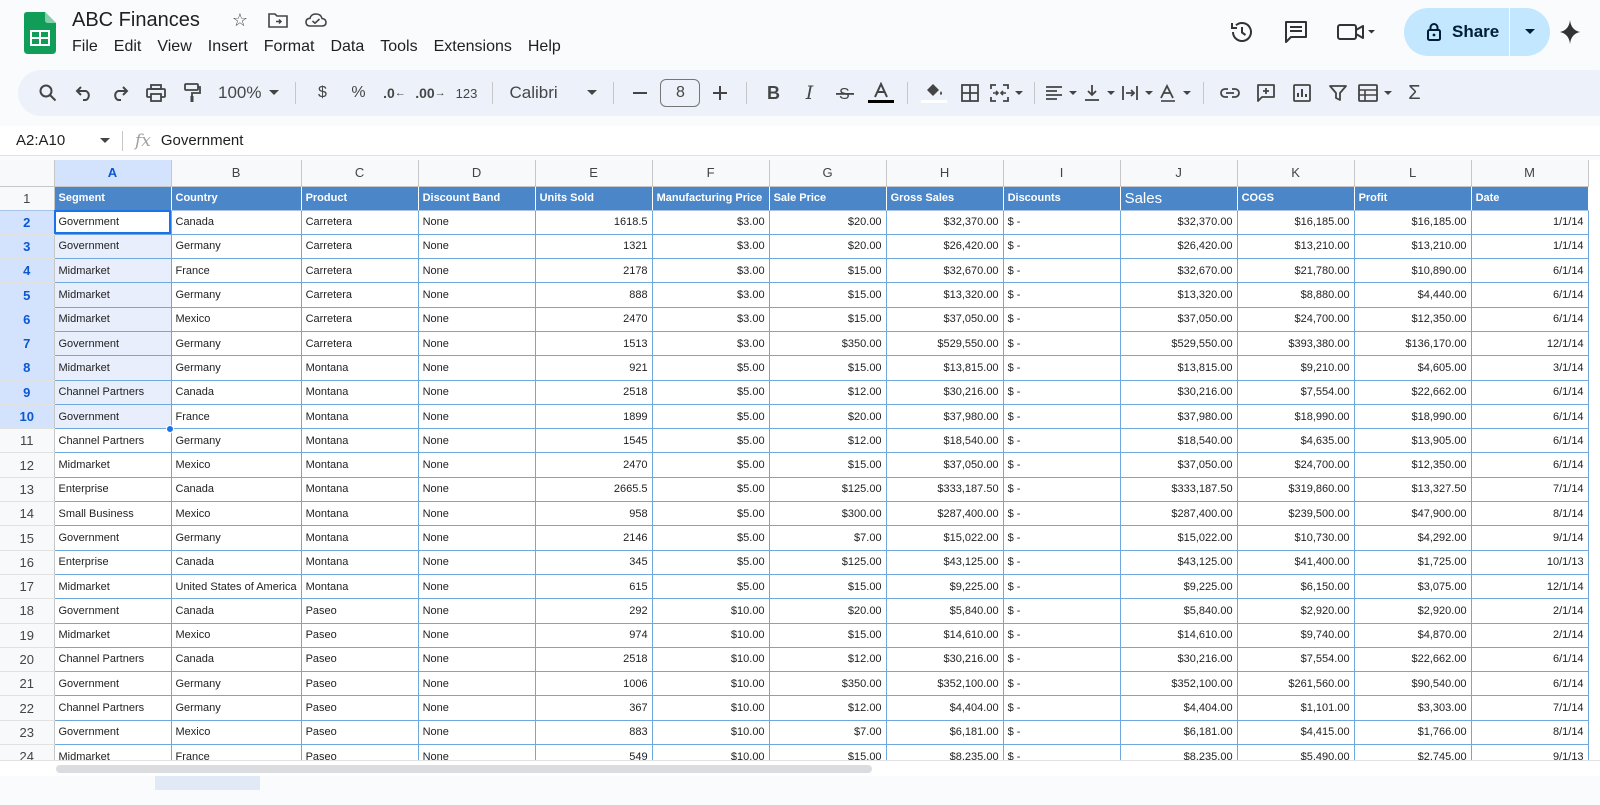  What do you see at coordinates (1062, 198) in the screenshot?
I see `header-cell: Discounts` at bounding box center [1062, 198].